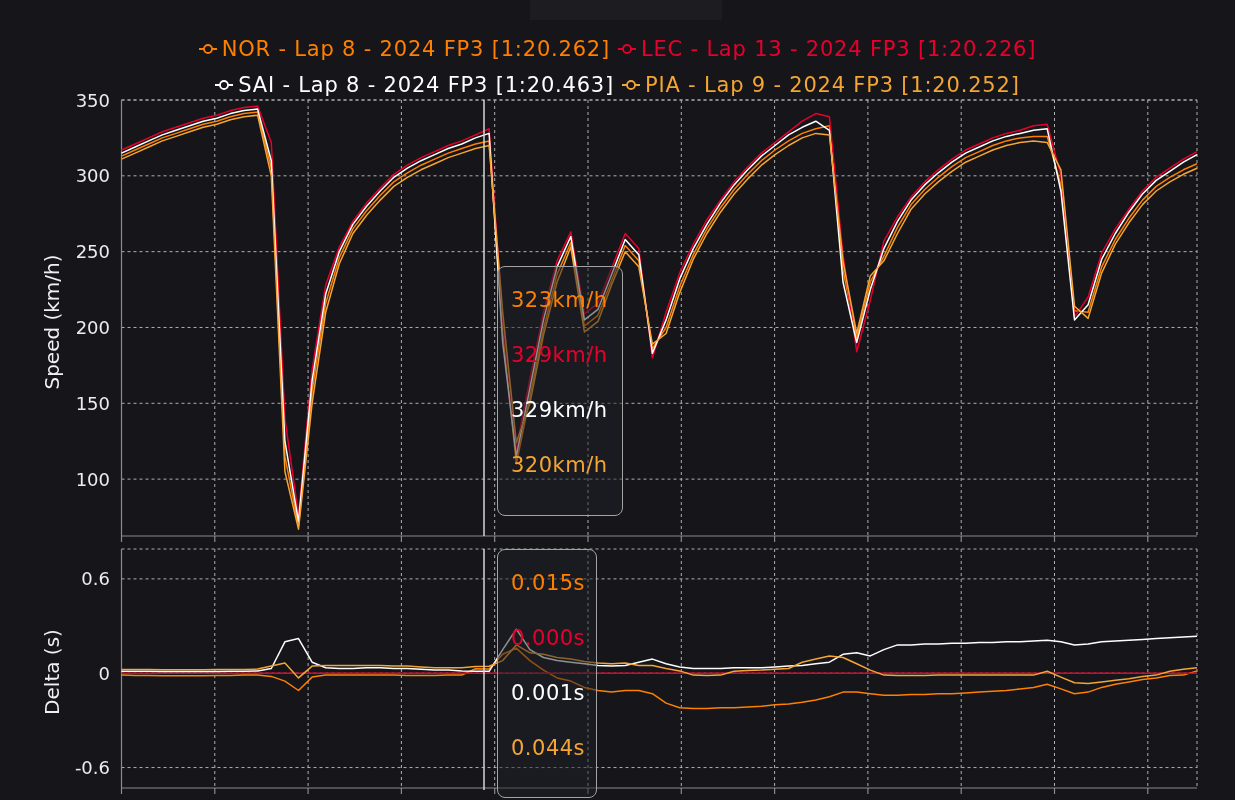  Describe the element at coordinates (92, 768) in the screenshot. I see `y-tick-label: -0.6` at that location.